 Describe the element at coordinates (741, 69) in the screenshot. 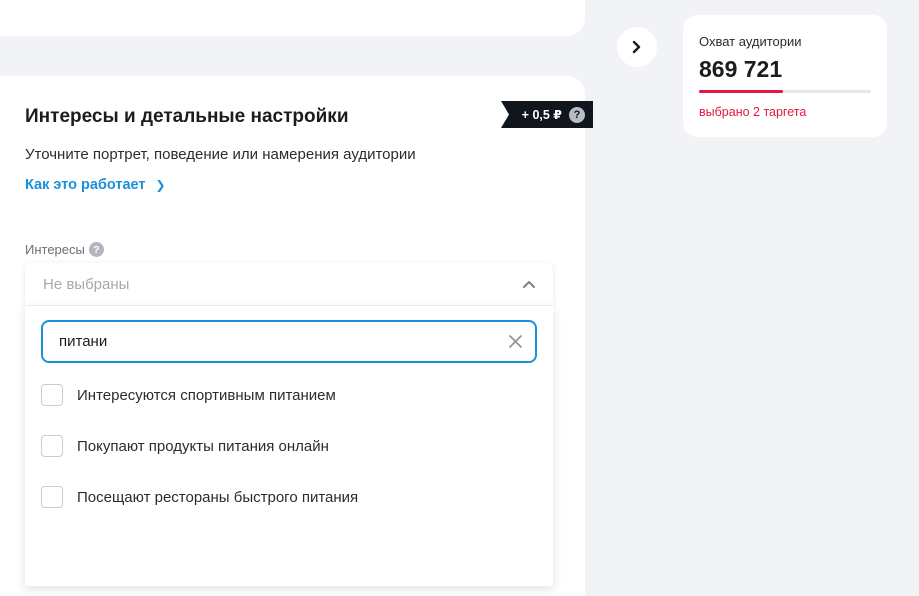

I see `reach-value: 869 721` at that location.